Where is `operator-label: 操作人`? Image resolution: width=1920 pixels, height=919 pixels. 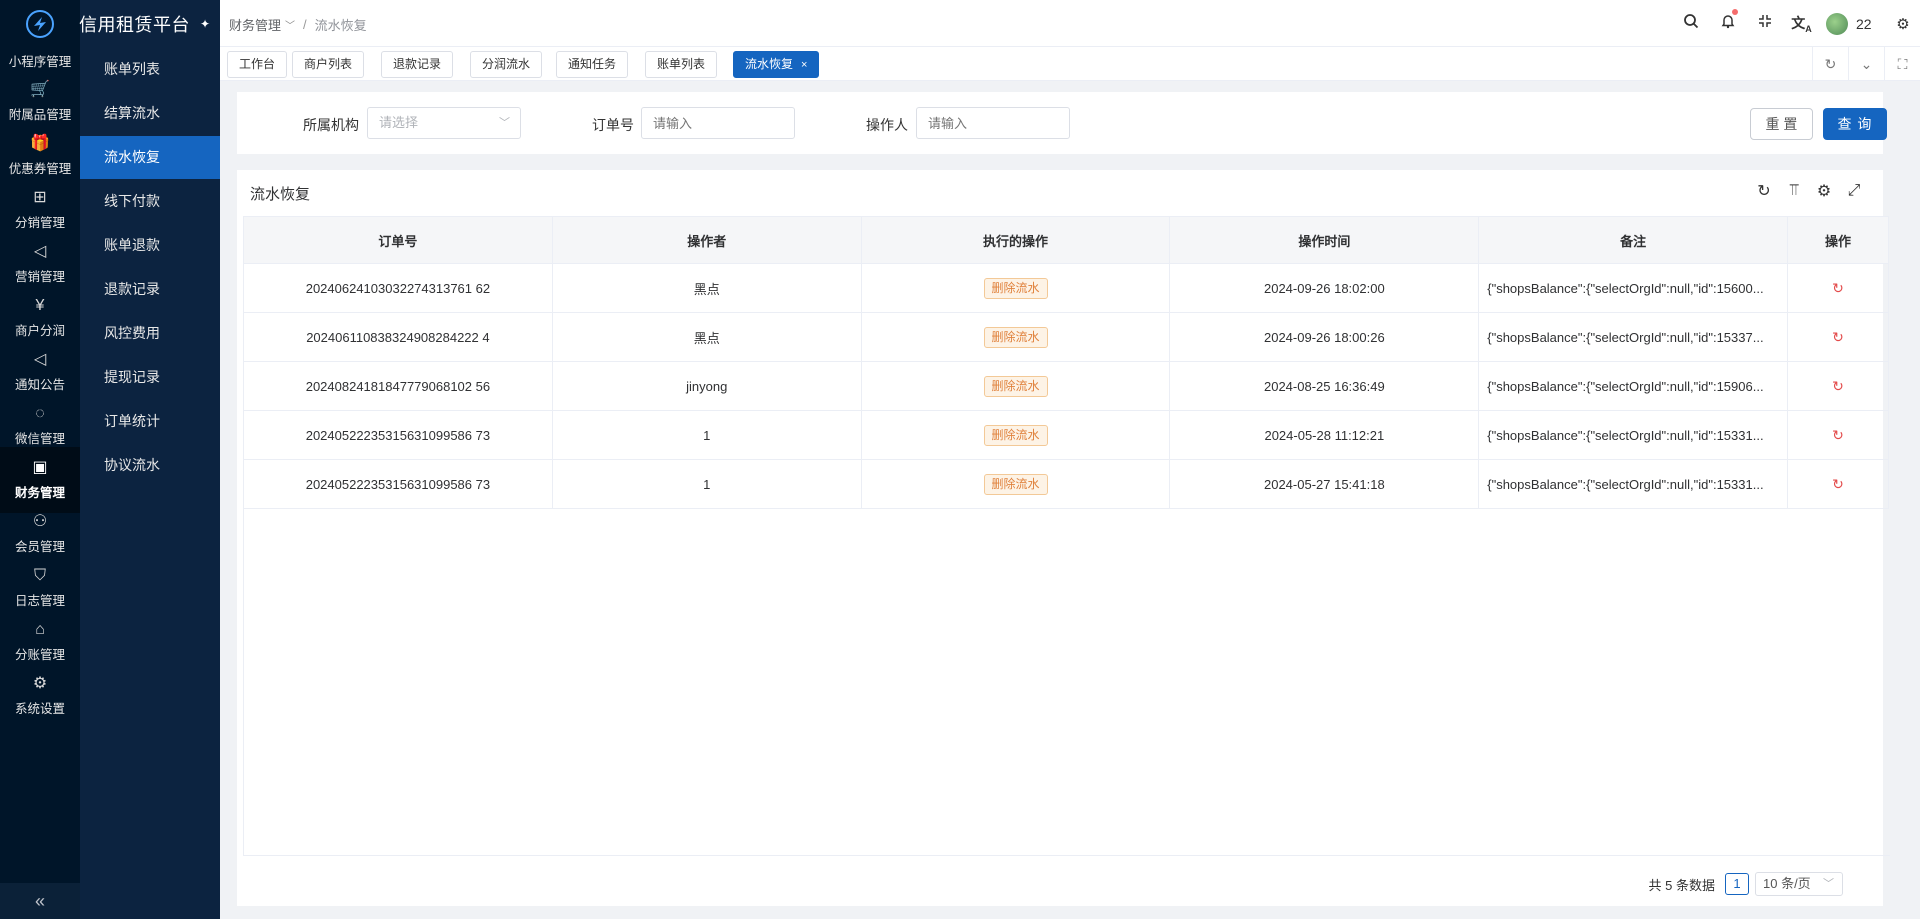
operator-label: 操作人 is located at coordinates (887, 125).